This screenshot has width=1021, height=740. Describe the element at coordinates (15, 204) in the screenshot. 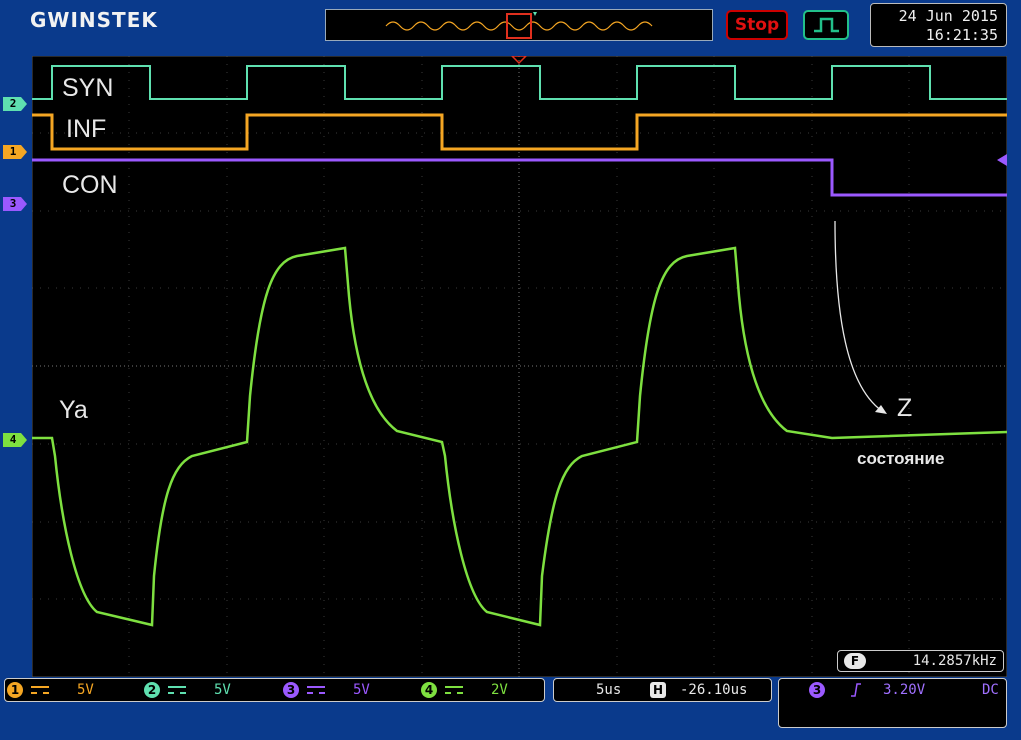

I see `ch3-position-marker: 3` at that location.